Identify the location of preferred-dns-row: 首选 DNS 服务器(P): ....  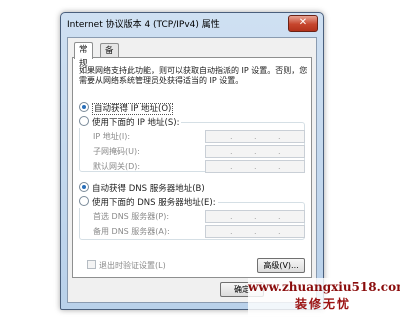
(199, 216).